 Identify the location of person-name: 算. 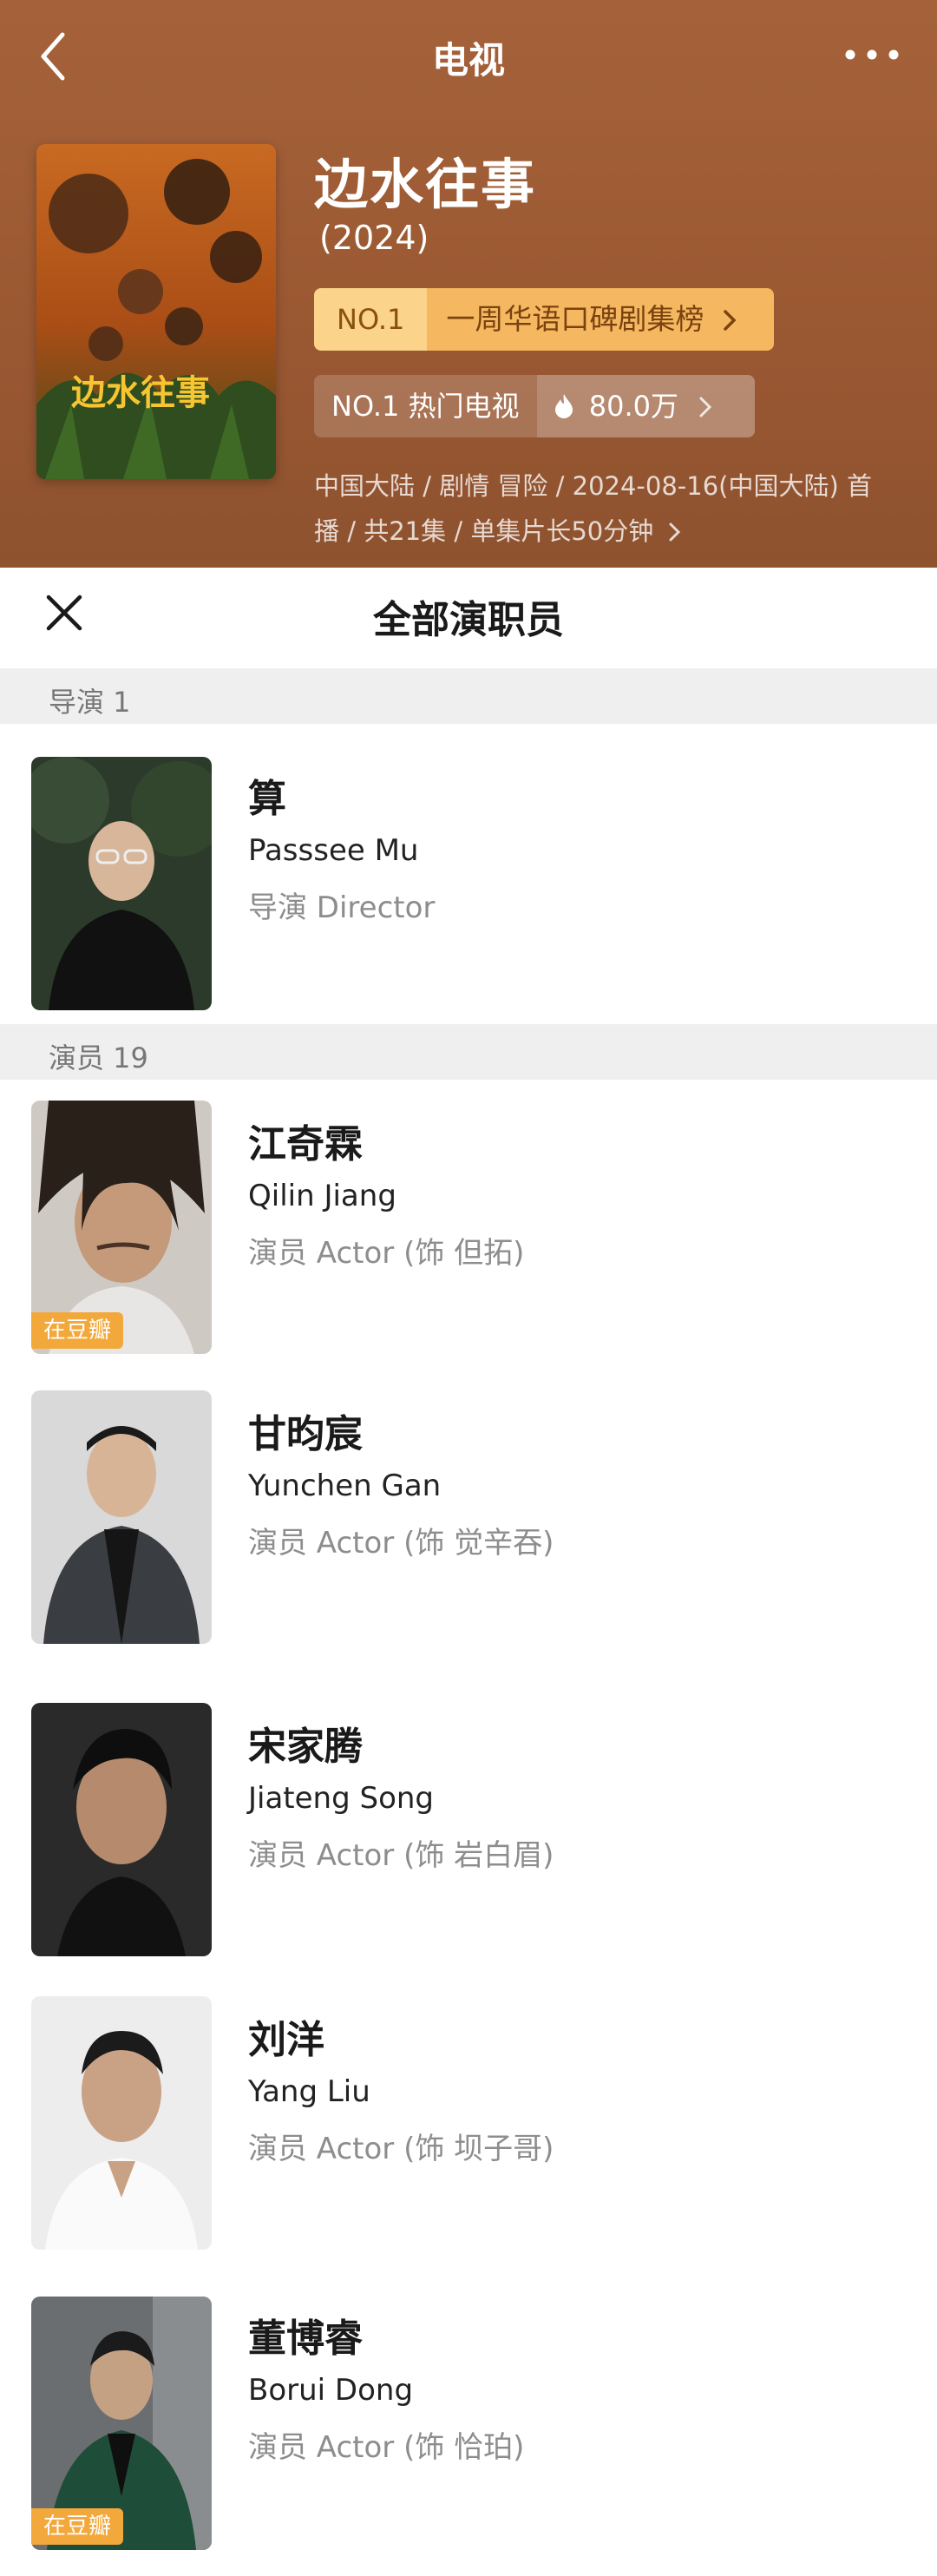
(267, 799).